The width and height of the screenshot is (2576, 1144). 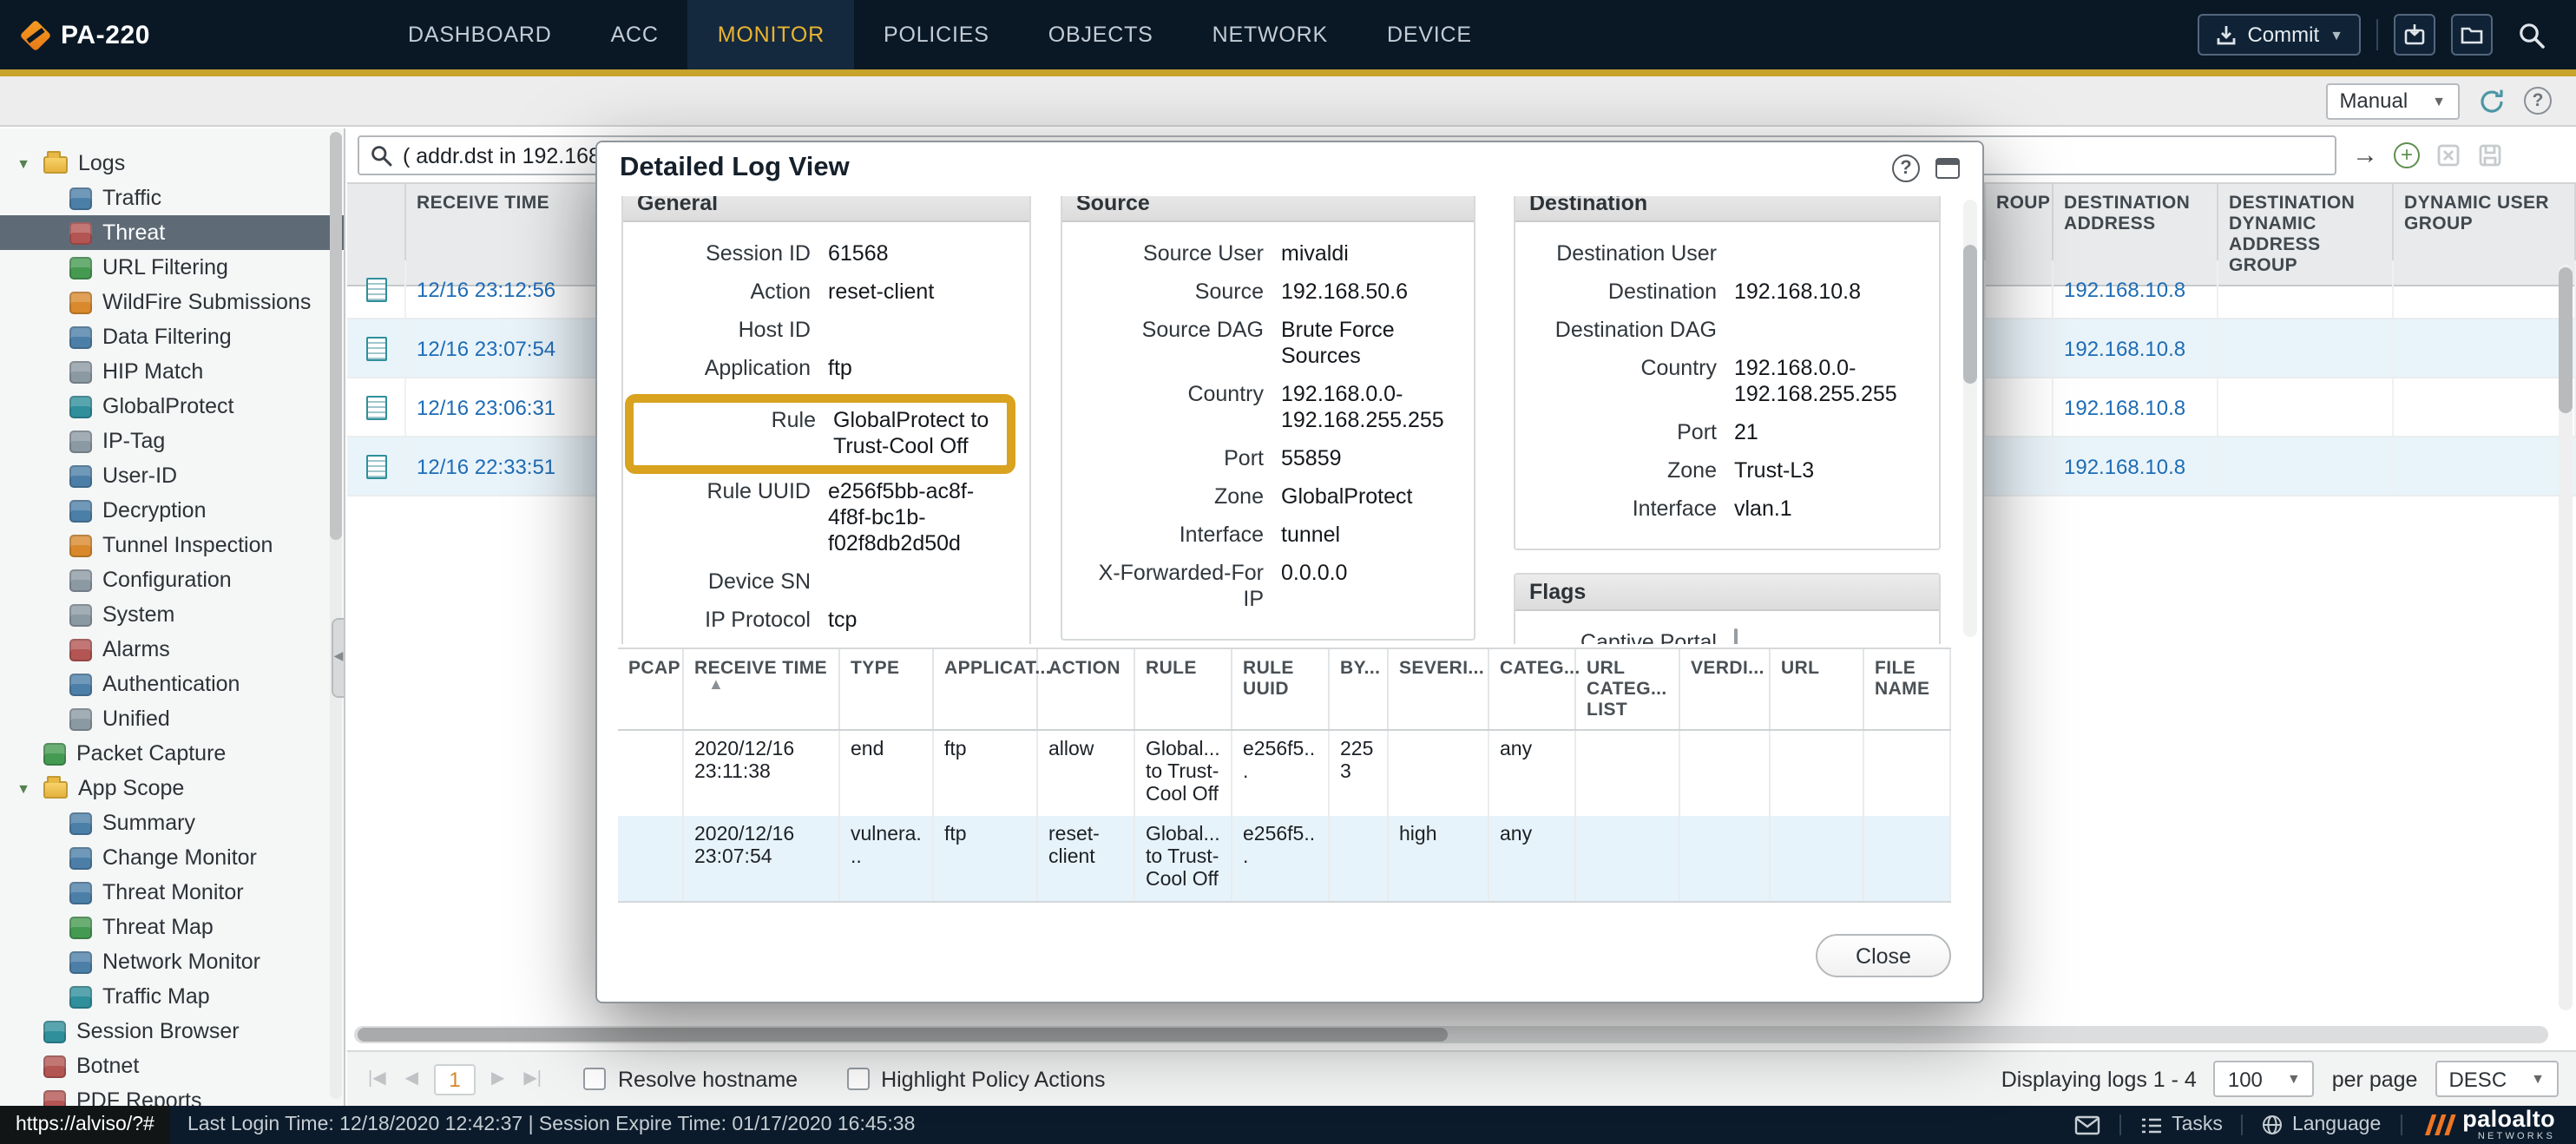 I want to click on rule-uuid-column-header: RULE UUID, so click(x=1281, y=689).